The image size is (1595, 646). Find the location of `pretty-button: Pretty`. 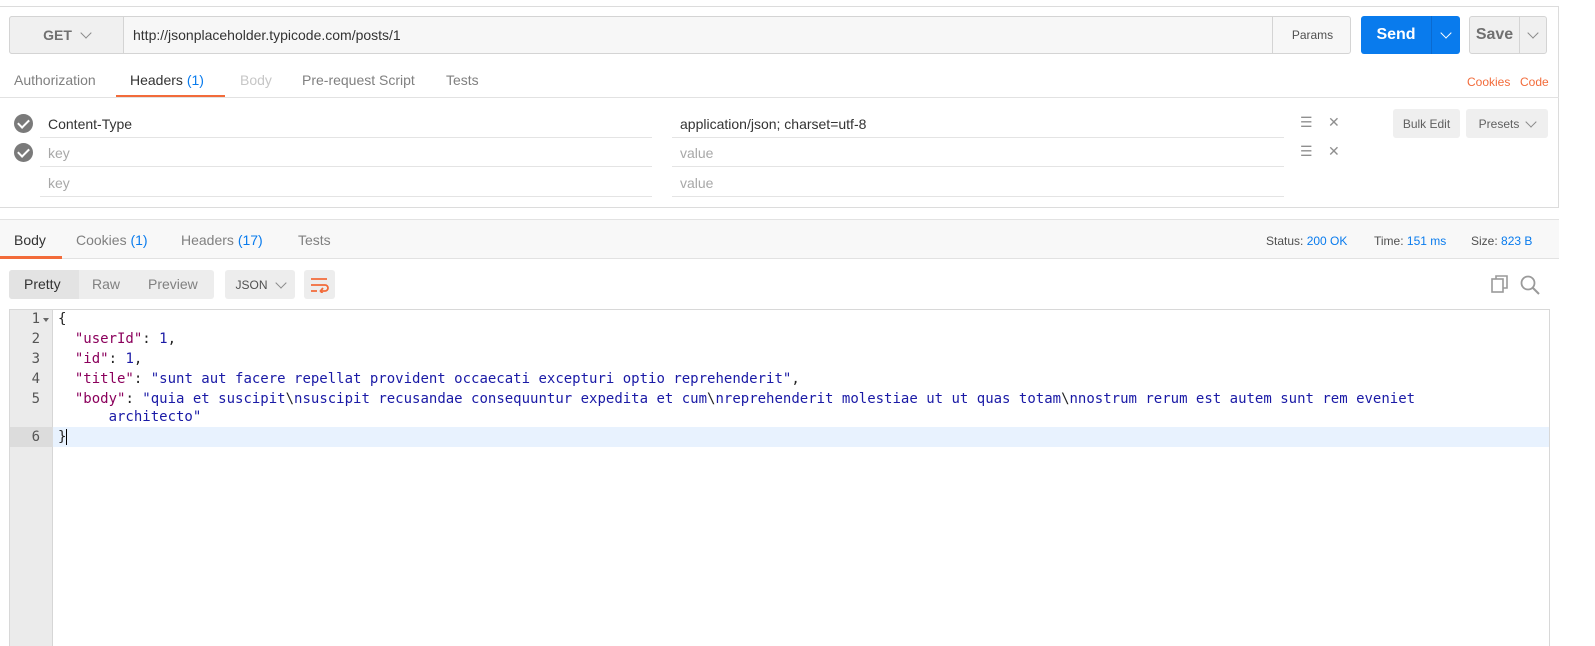

pretty-button: Pretty is located at coordinates (42, 284).